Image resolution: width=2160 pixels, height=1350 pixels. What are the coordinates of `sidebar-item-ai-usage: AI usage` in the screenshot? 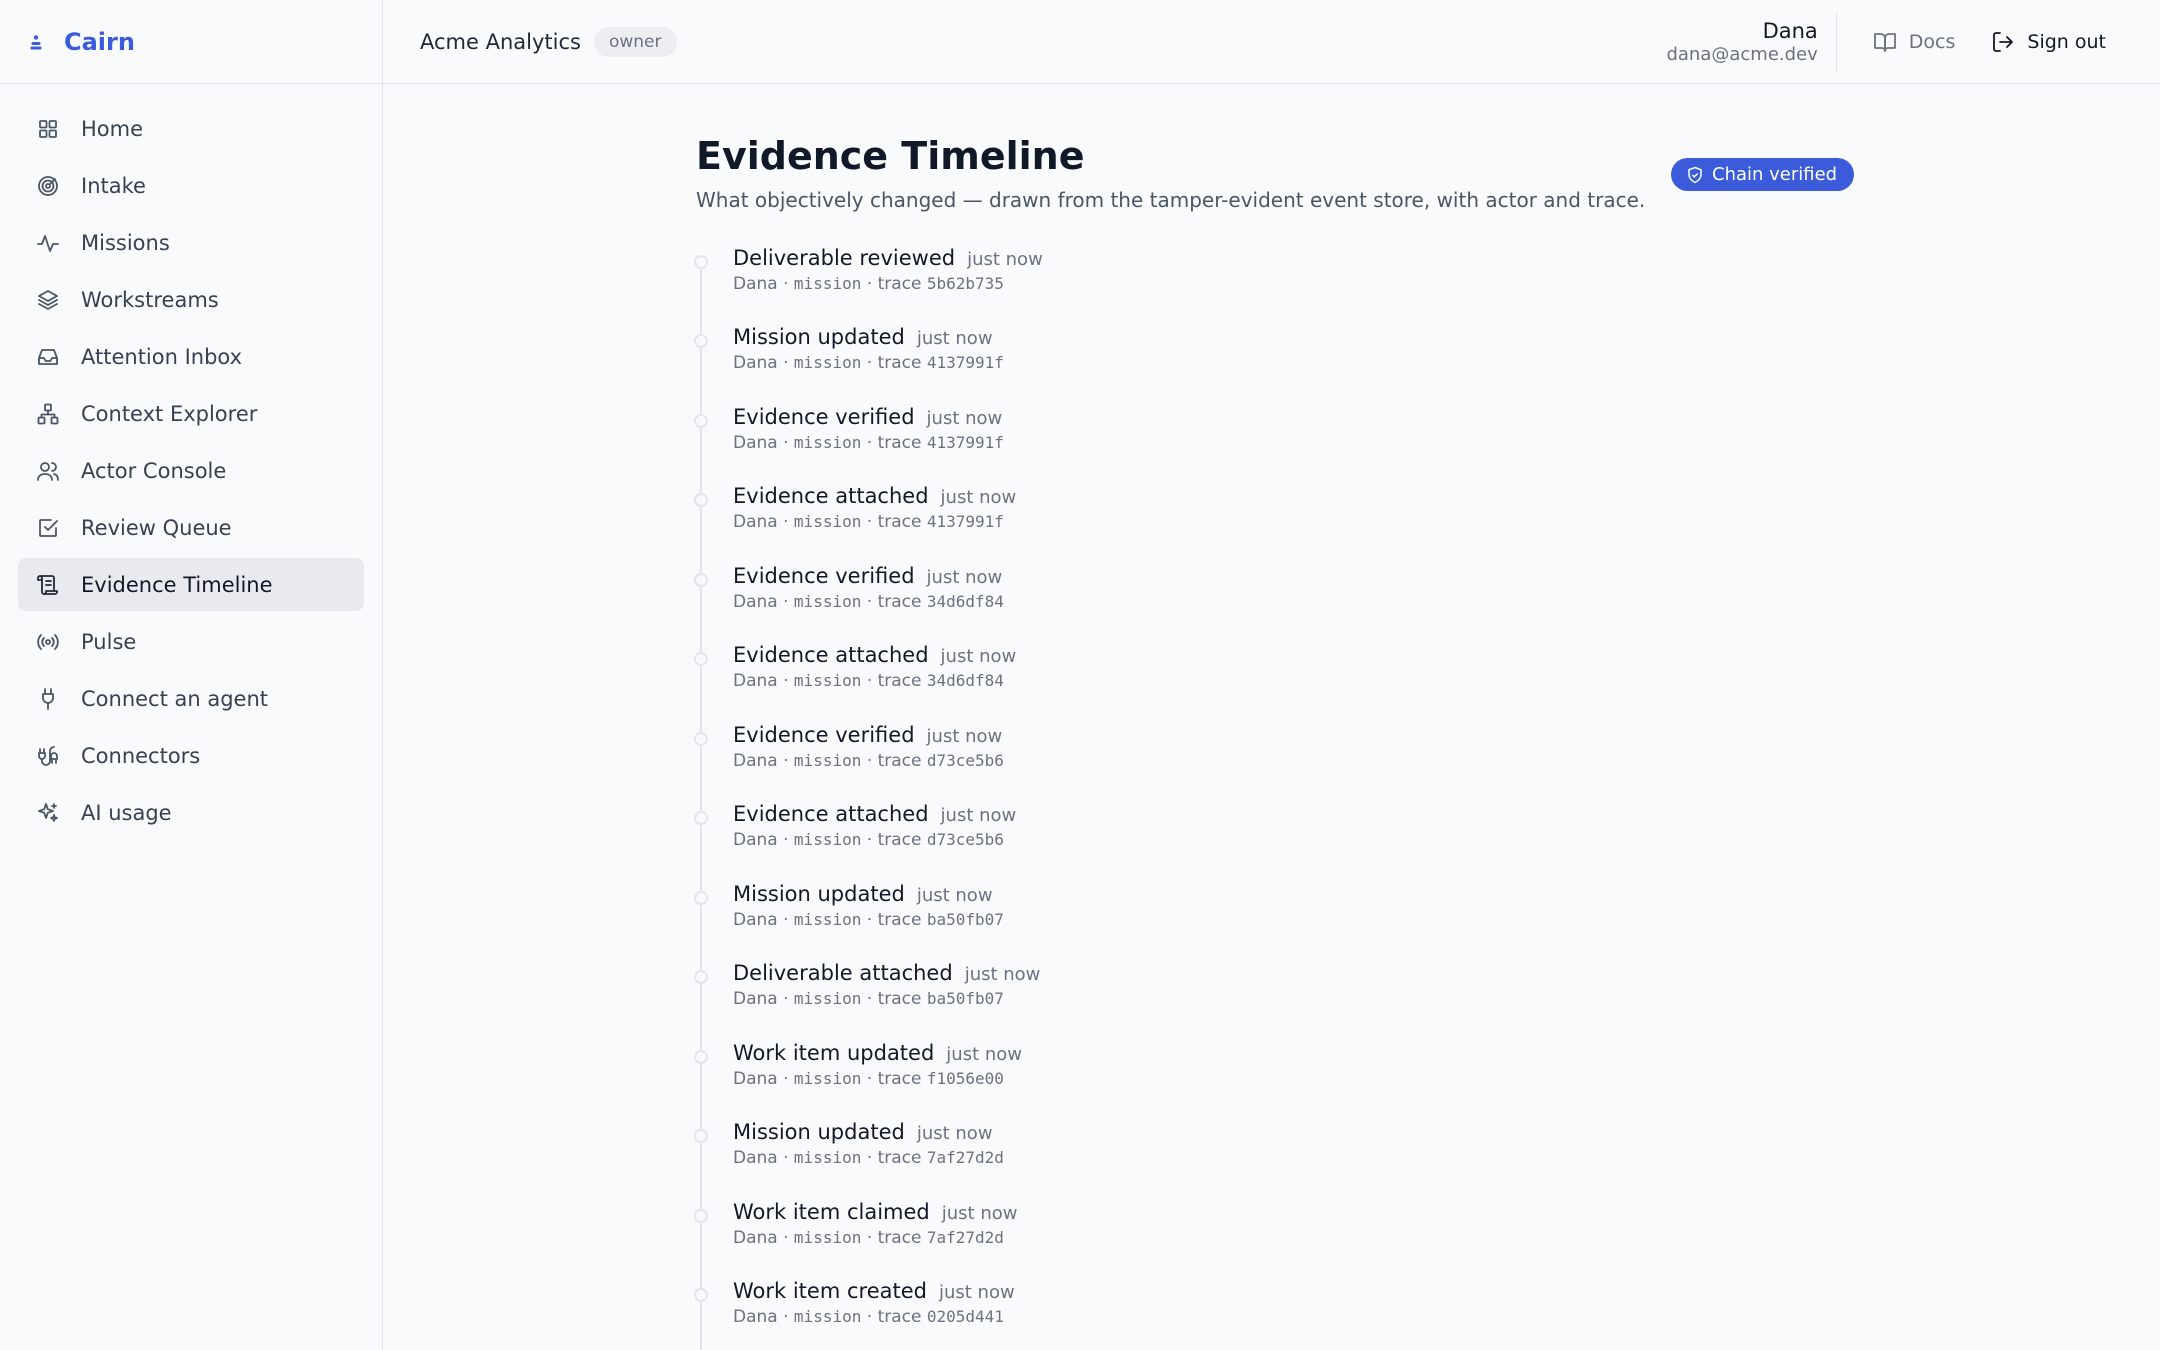 It's located at (191, 812).